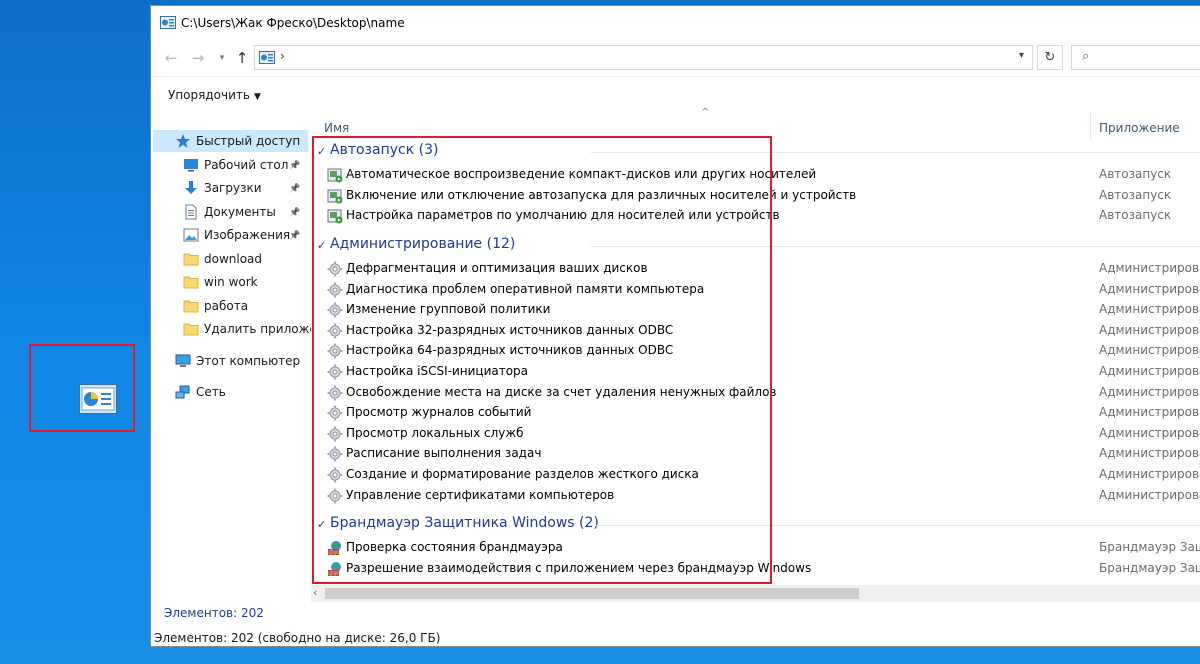  What do you see at coordinates (1135, 57) in the screenshot?
I see `search-input: ⌕` at bounding box center [1135, 57].